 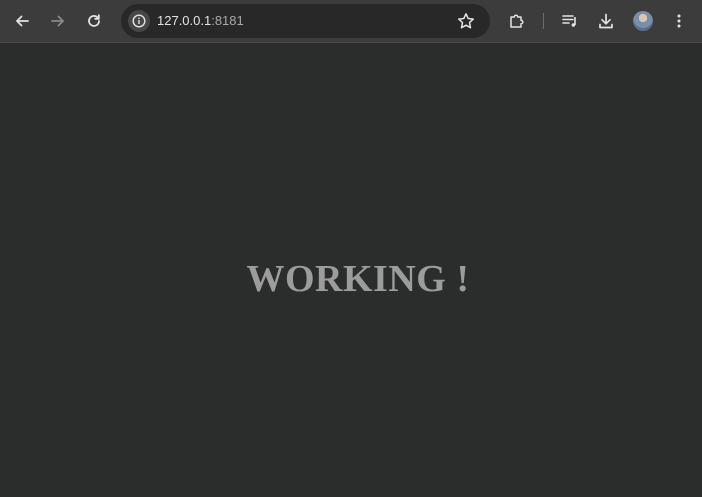 I want to click on star-icon, so click(x=466, y=21).